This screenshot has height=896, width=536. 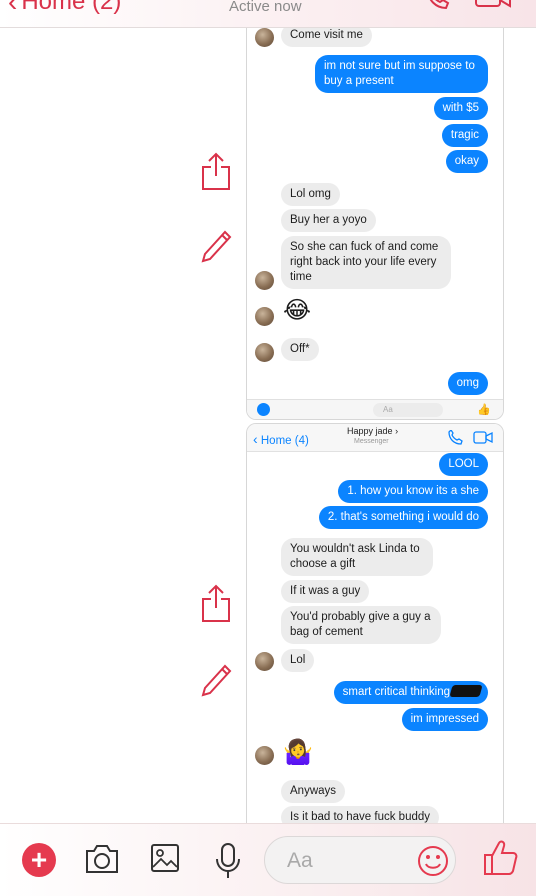 What do you see at coordinates (284, 441) in the screenshot?
I see `back-label: Home (4)` at bounding box center [284, 441].